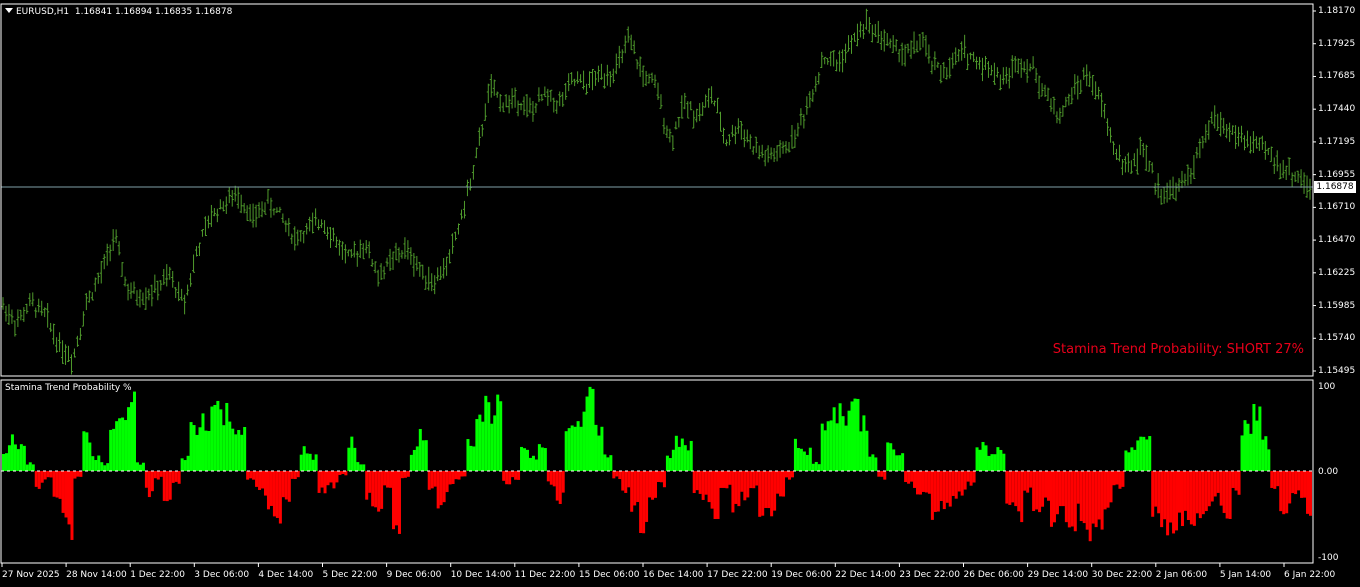 The height and width of the screenshot is (587, 1360). What do you see at coordinates (1337, 240) in the screenshot?
I see `price-axis-label: 1.16470` at bounding box center [1337, 240].